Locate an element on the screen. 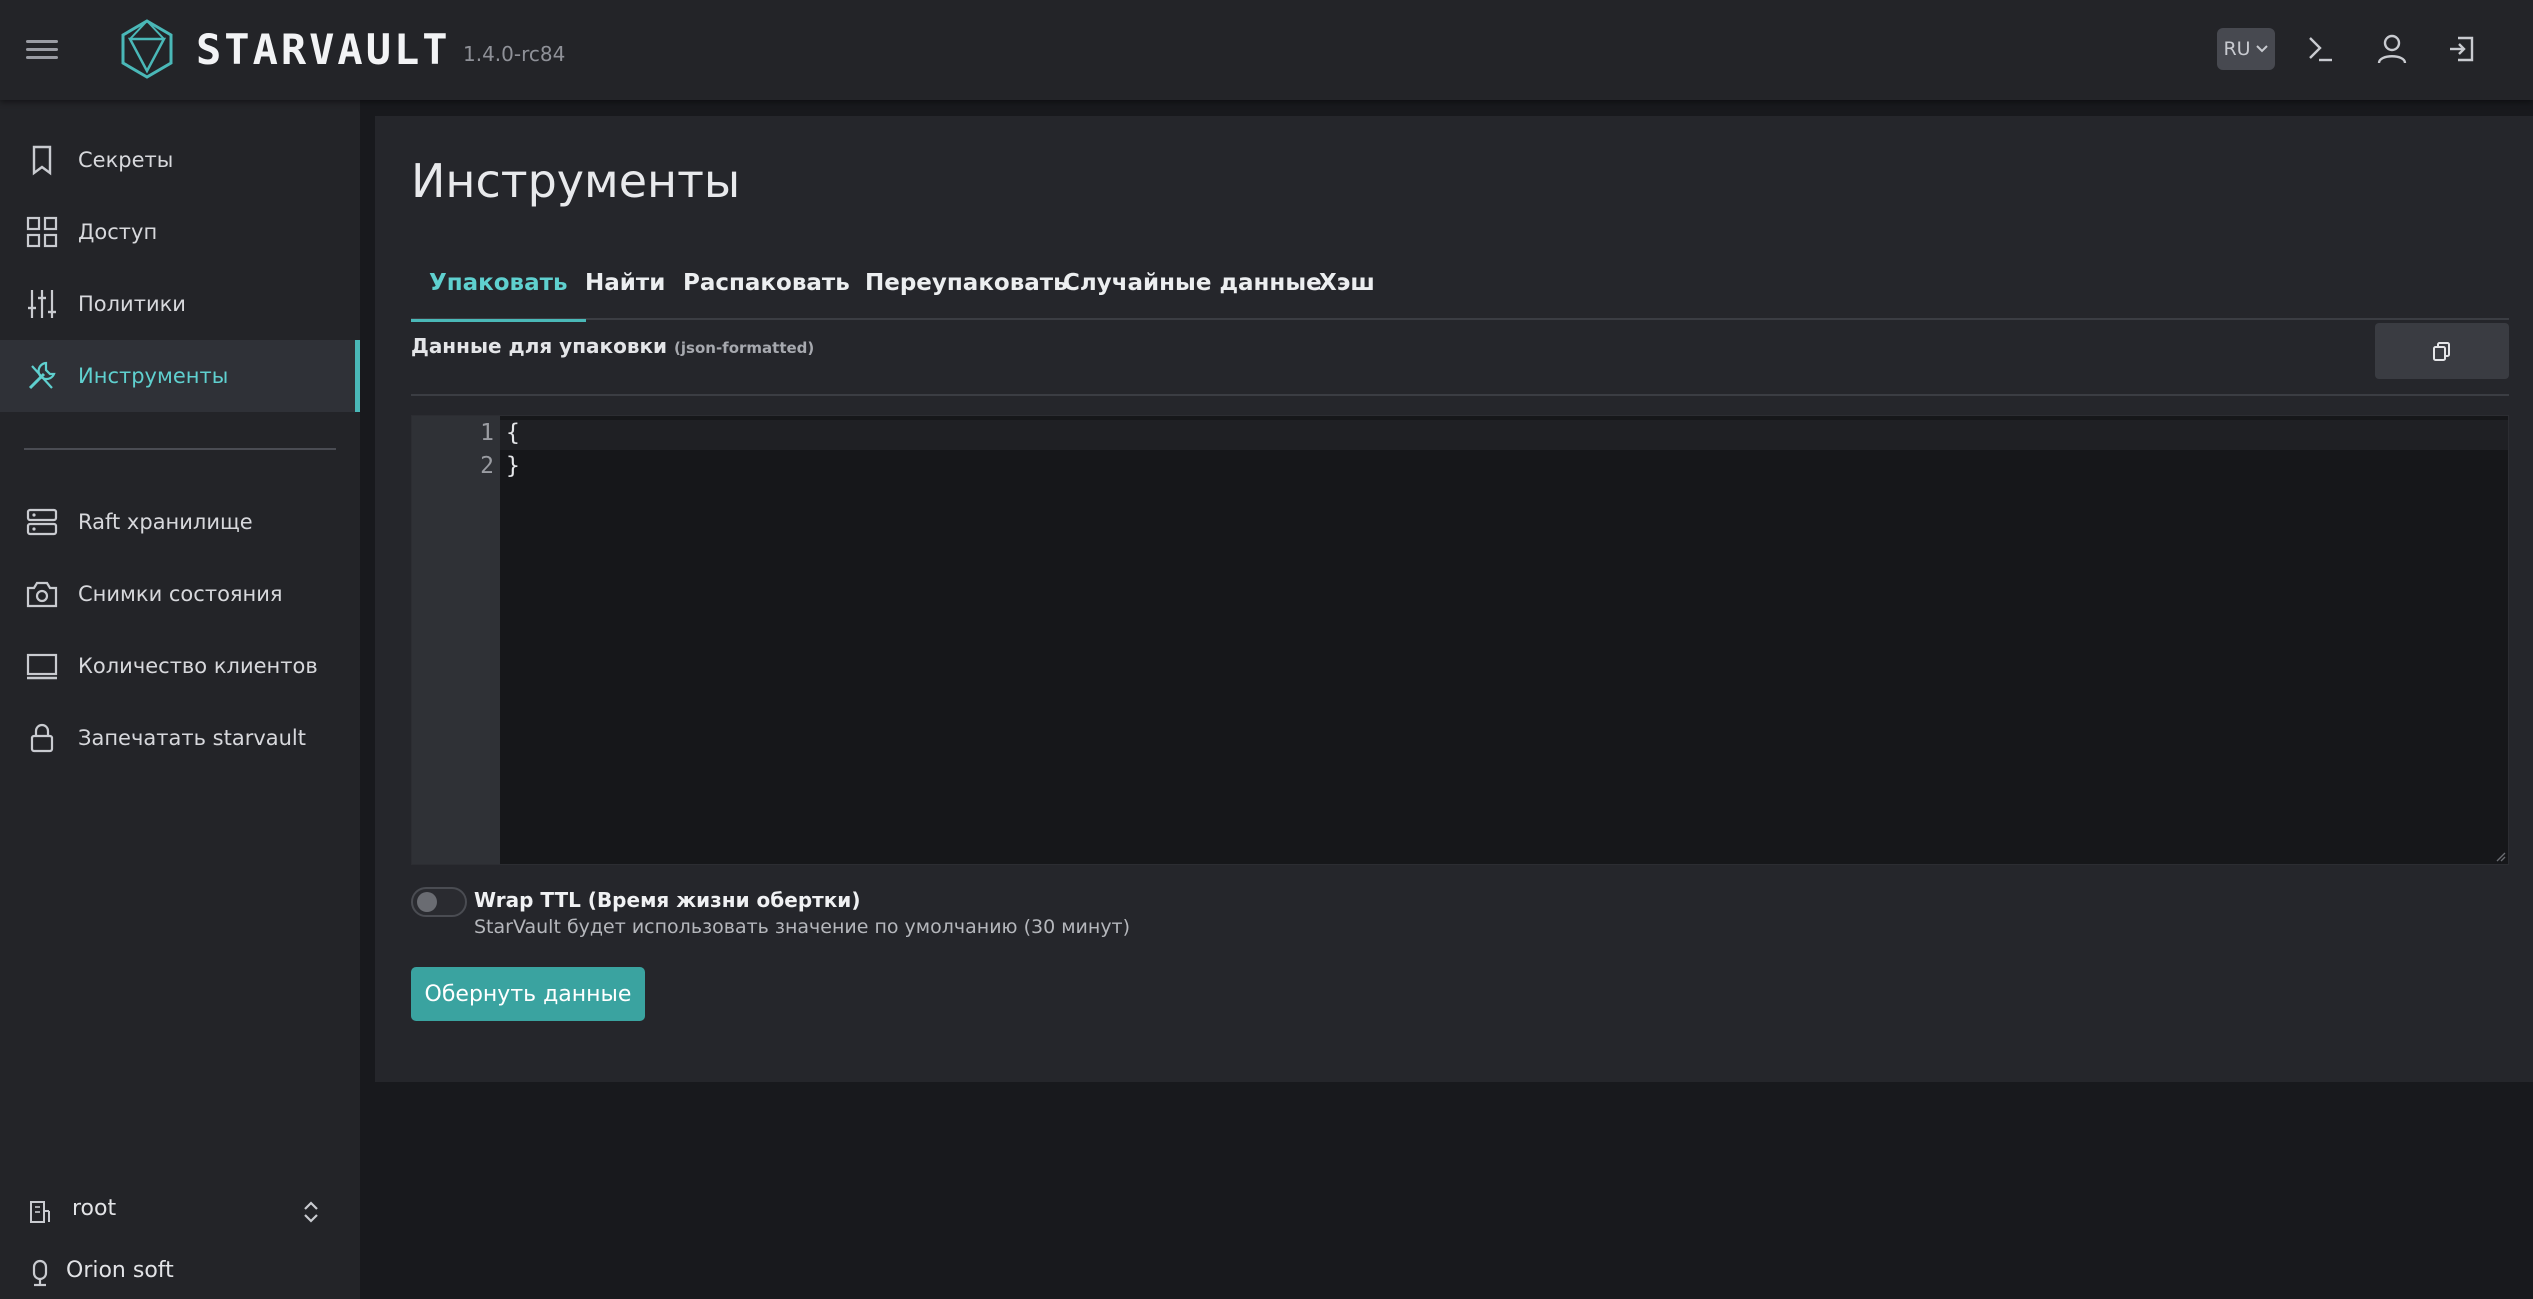 The width and height of the screenshot is (2533, 1299). brand-name: STARVAULT is located at coordinates (323, 50).